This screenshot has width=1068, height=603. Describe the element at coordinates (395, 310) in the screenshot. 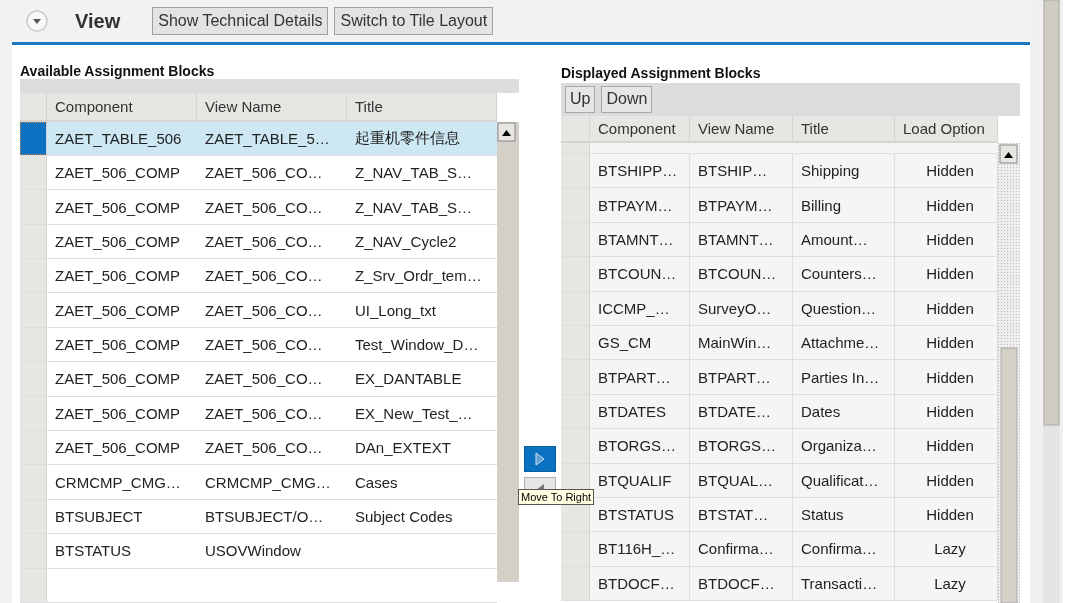

I see `table-cell-text: UI_Long_txt` at that location.